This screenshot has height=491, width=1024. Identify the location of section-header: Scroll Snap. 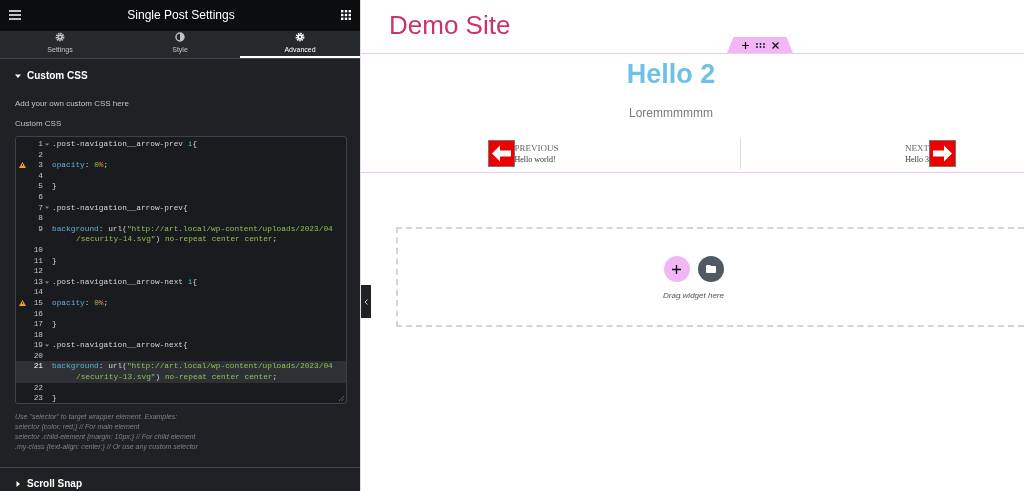
(180, 479).